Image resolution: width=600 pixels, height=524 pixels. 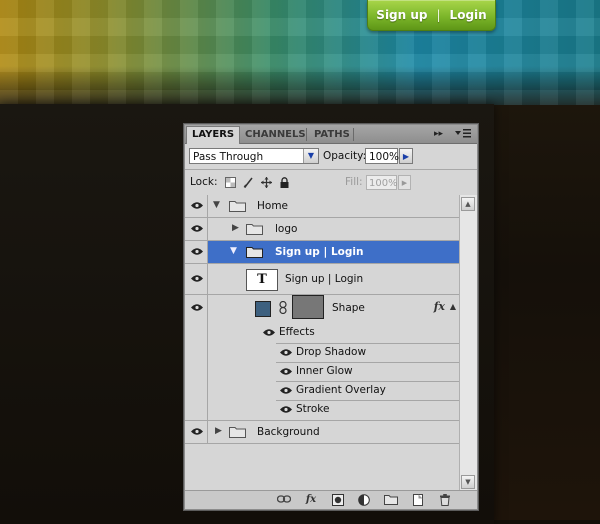 I want to click on panel-tabbar: LAYERS CHANNELS PATHS ▸▸, so click(x=331, y=134).